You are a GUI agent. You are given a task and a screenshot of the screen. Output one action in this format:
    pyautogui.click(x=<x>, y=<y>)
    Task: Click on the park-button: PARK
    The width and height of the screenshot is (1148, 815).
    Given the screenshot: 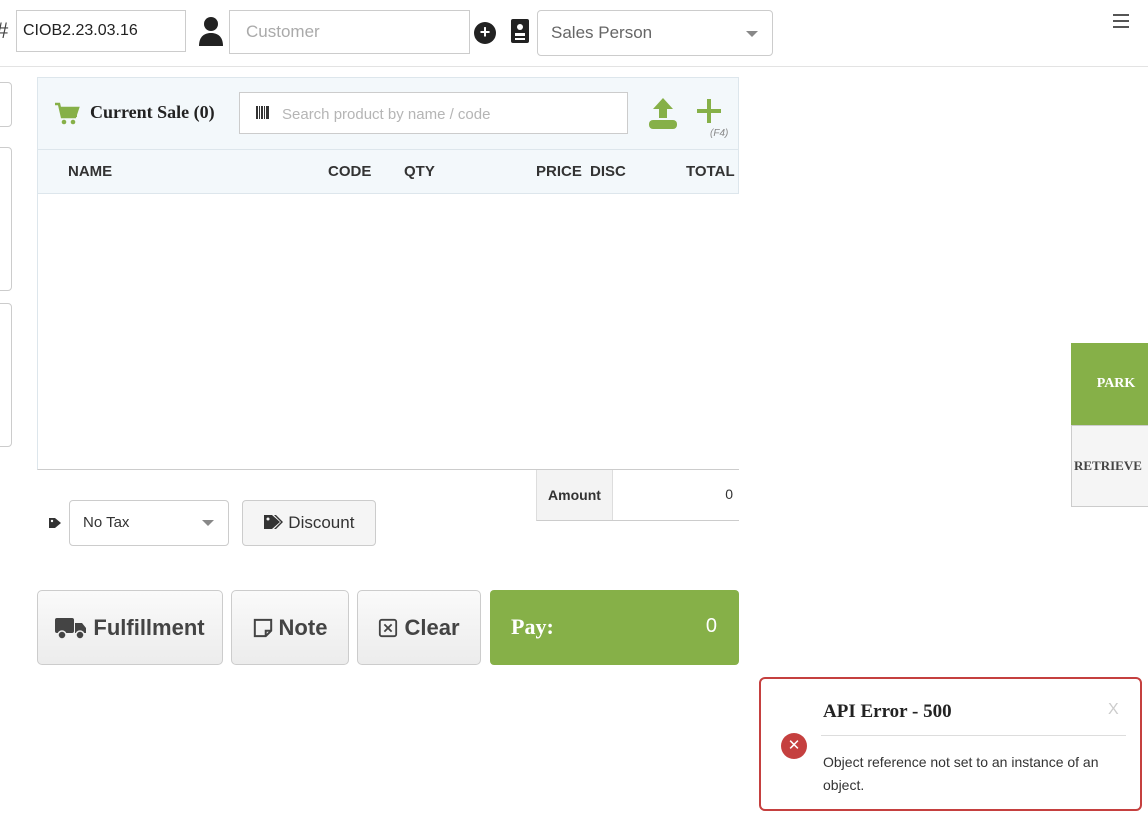 What is the action you would take?
    pyautogui.click(x=1109, y=384)
    